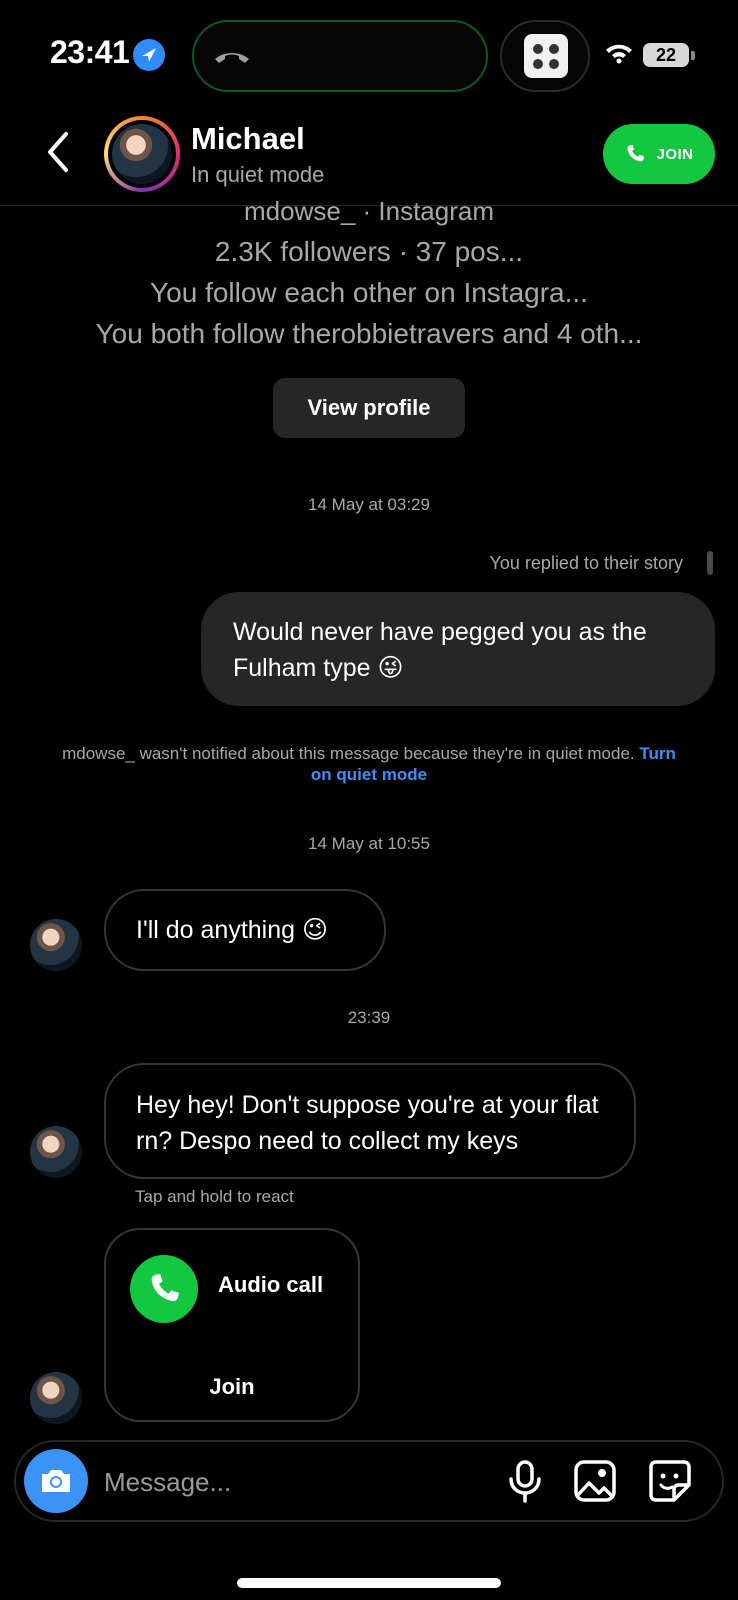 This screenshot has height=1600, width=738. What do you see at coordinates (369, 211) in the screenshot?
I see `profile-handle: mdowse_ · Instagram` at bounding box center [369, 211].